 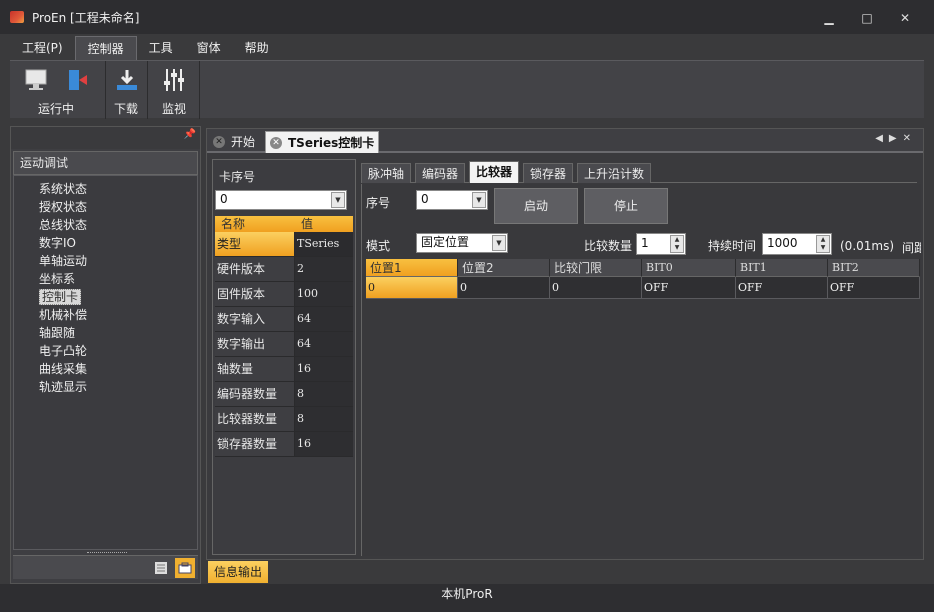 What do you see at coordinates (284, 319) in the screenshot?
I see `table-row: 数字输入 64` at bounding box center [284, 319].